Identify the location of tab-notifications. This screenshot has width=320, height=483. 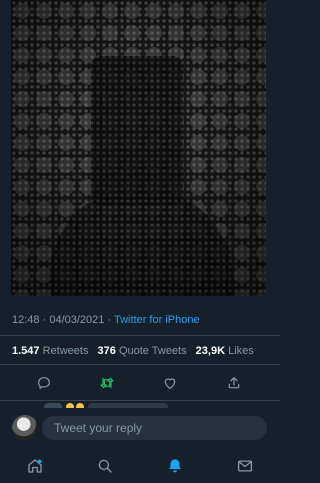
(175, 466).